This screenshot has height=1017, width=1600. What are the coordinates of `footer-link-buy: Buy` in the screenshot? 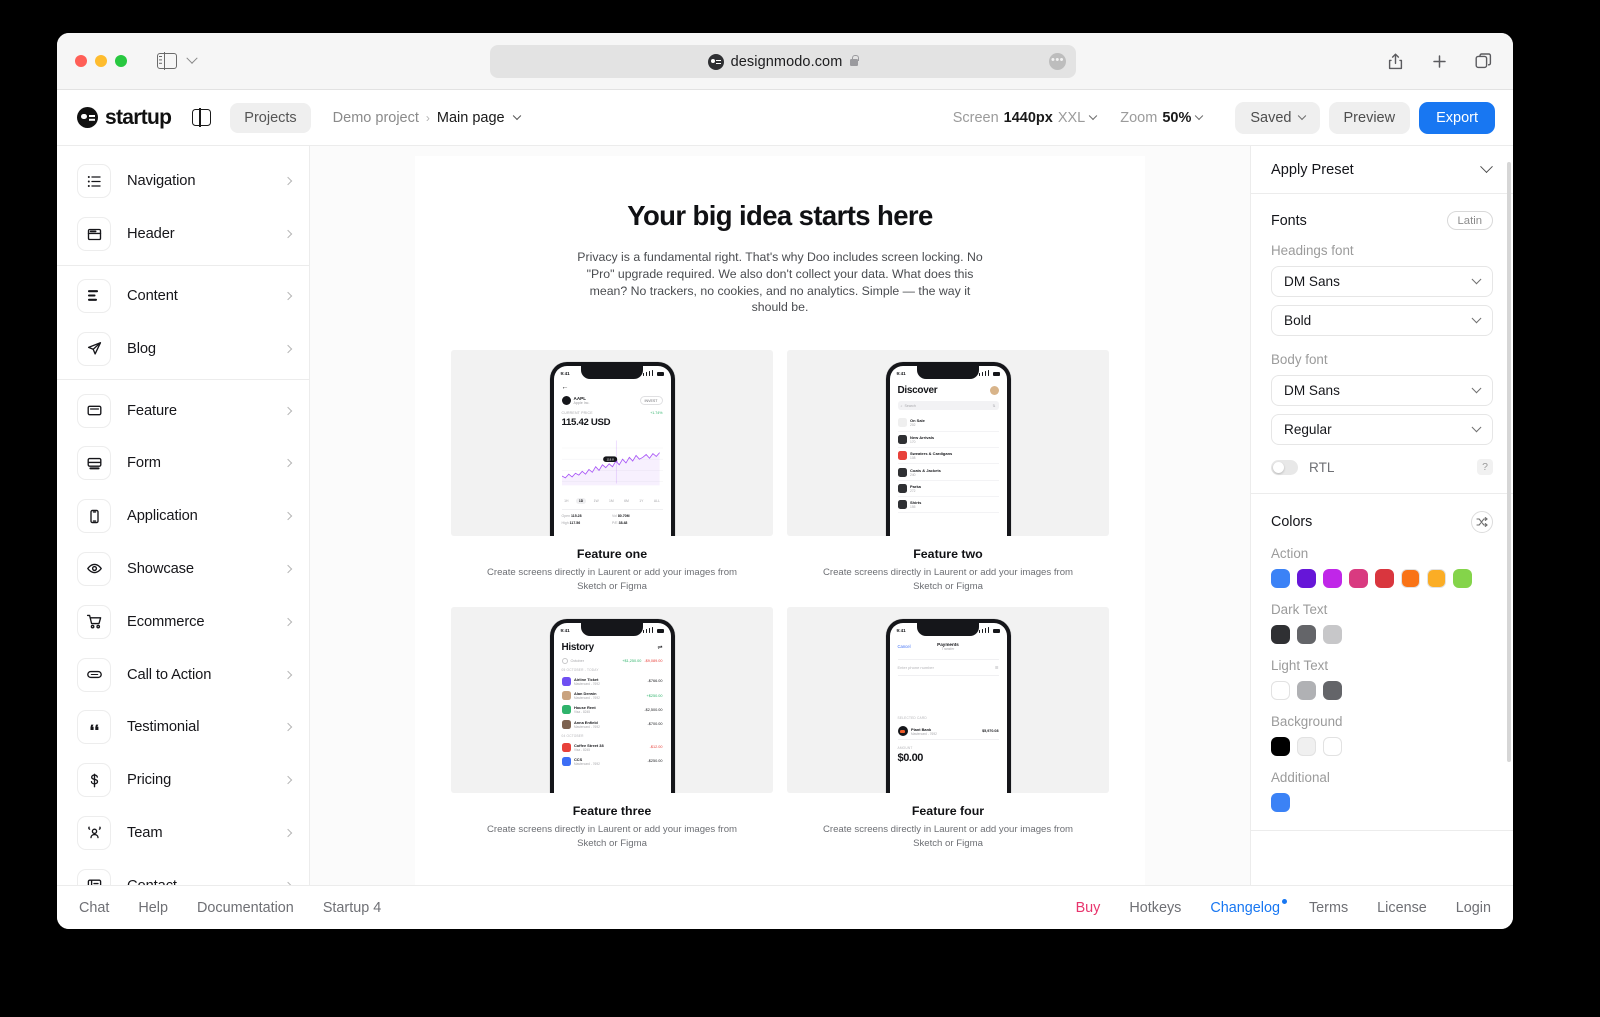 It's located at (1088, 908).